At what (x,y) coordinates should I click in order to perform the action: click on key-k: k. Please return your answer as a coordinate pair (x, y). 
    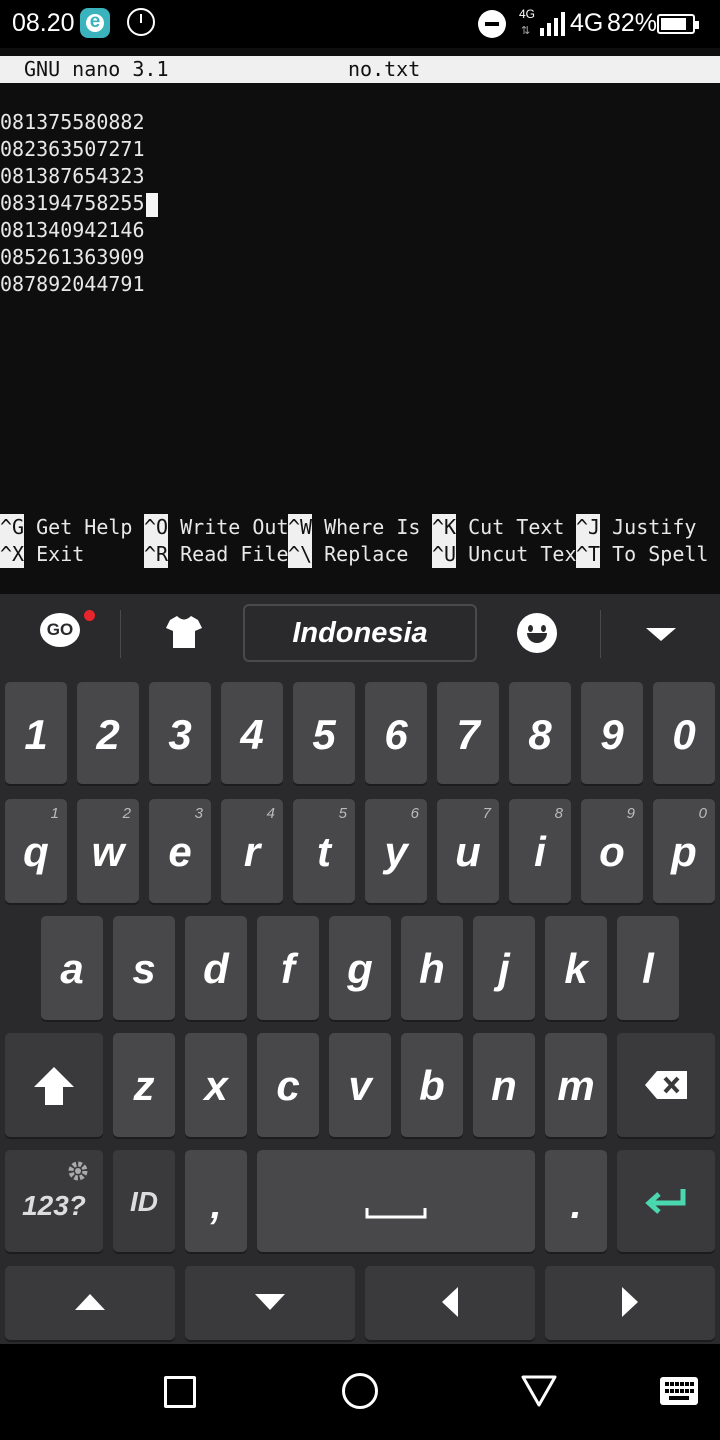
    Looking at the image, I should click on (576, 968).